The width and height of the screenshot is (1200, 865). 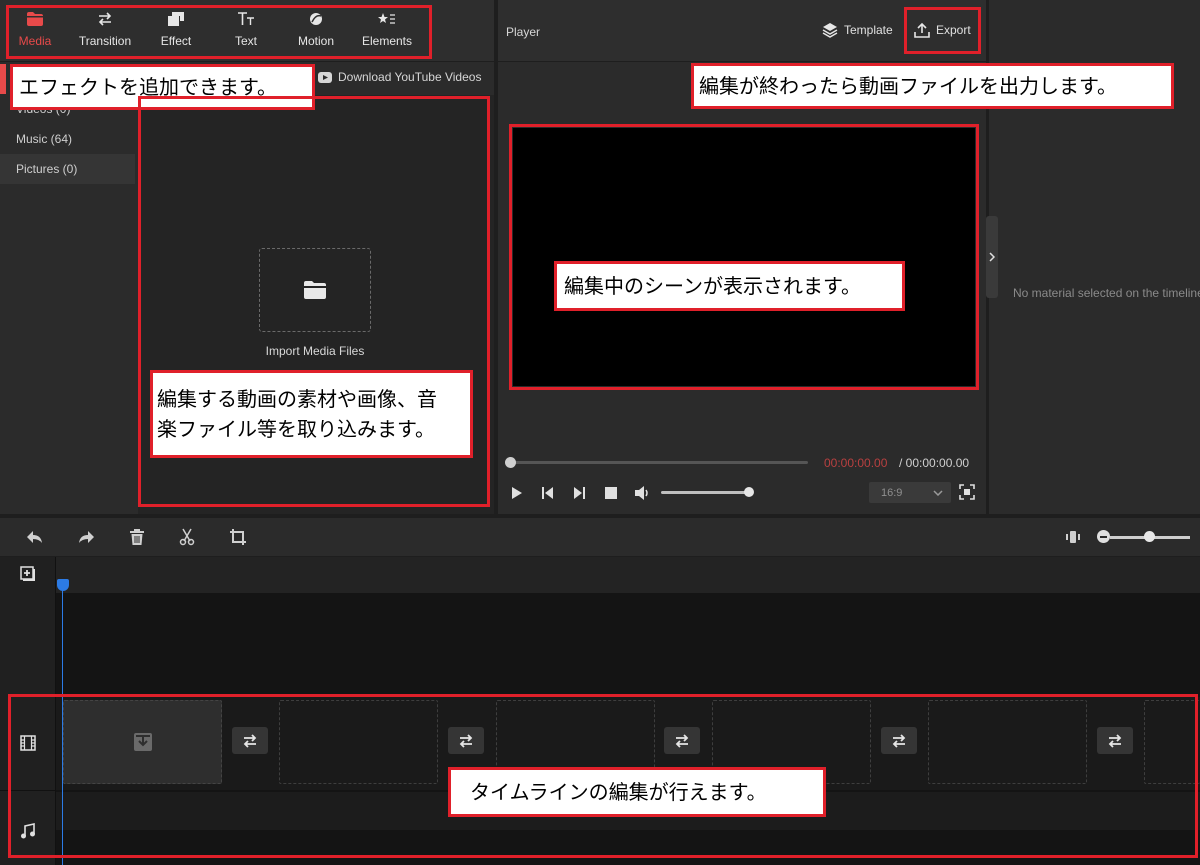 What do you see at coordinates (176, 31) in the screenshot?
I see `tab-effect: Effect` at bounding box center [176, 31].